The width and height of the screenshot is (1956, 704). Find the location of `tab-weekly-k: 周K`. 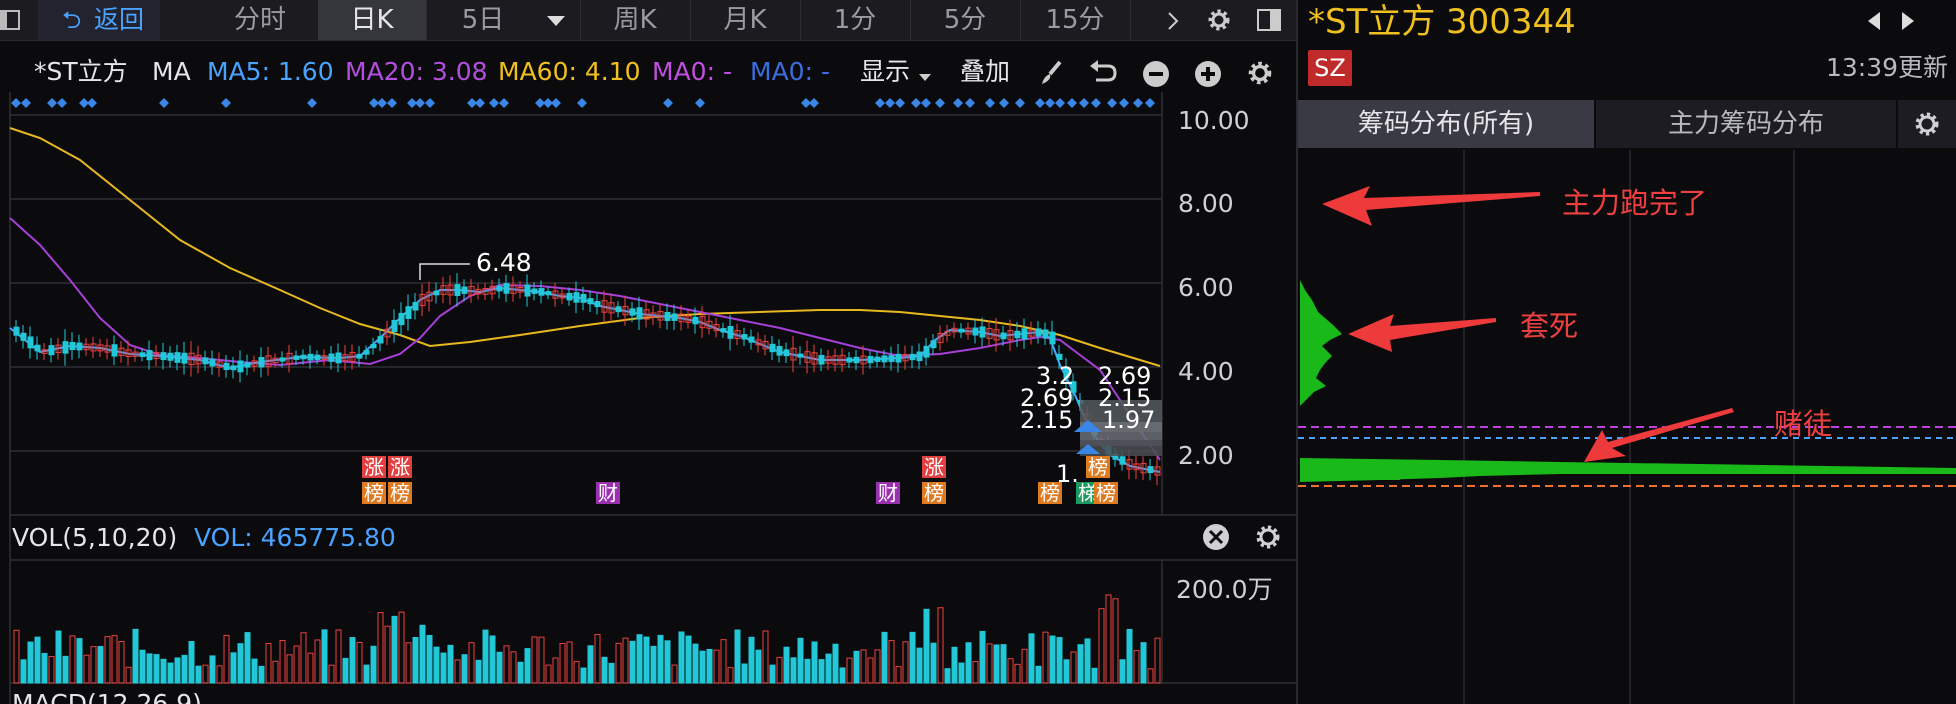

tab-weekly-k: 周K is located at coordinates (635, 20).